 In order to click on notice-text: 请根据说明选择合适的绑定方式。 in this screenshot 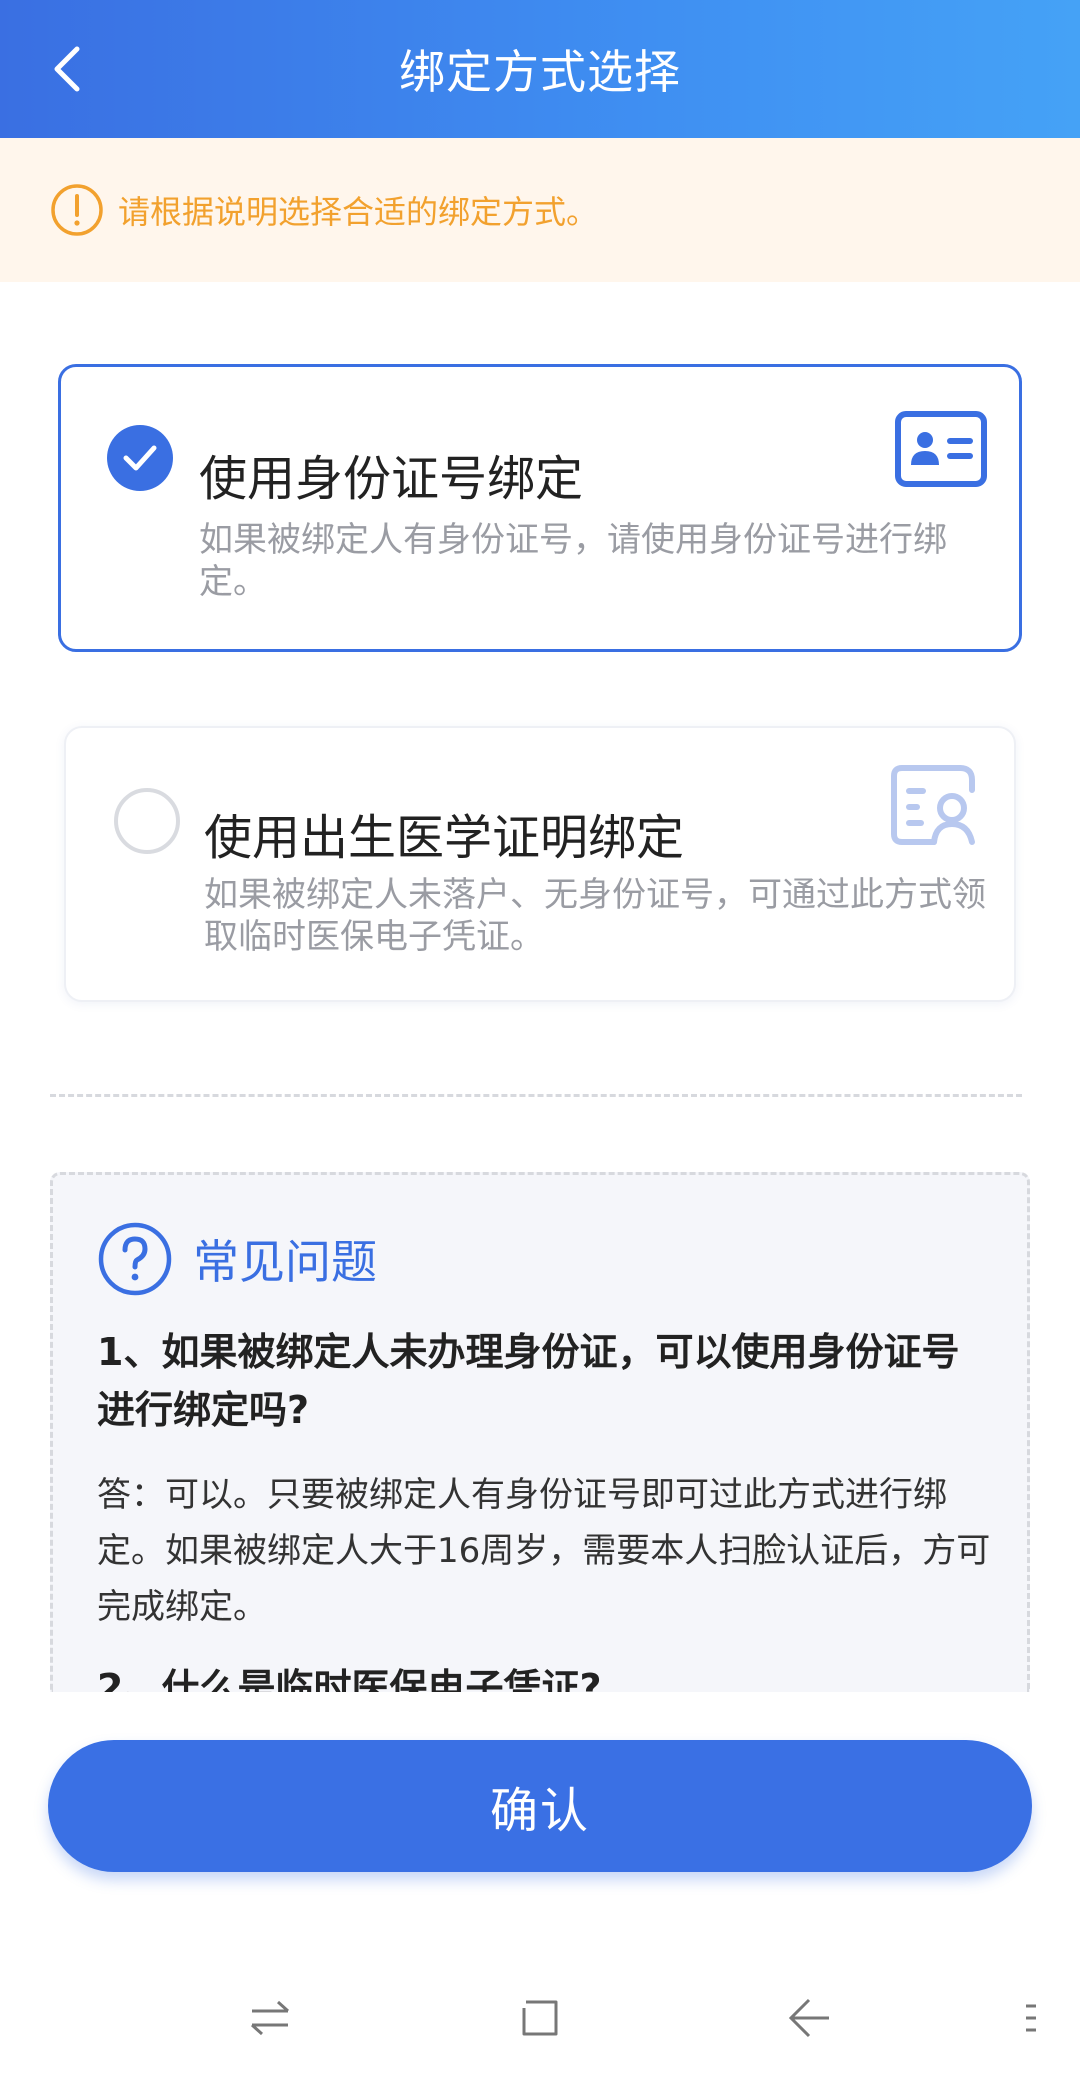, I will do `click(358, 212)`.